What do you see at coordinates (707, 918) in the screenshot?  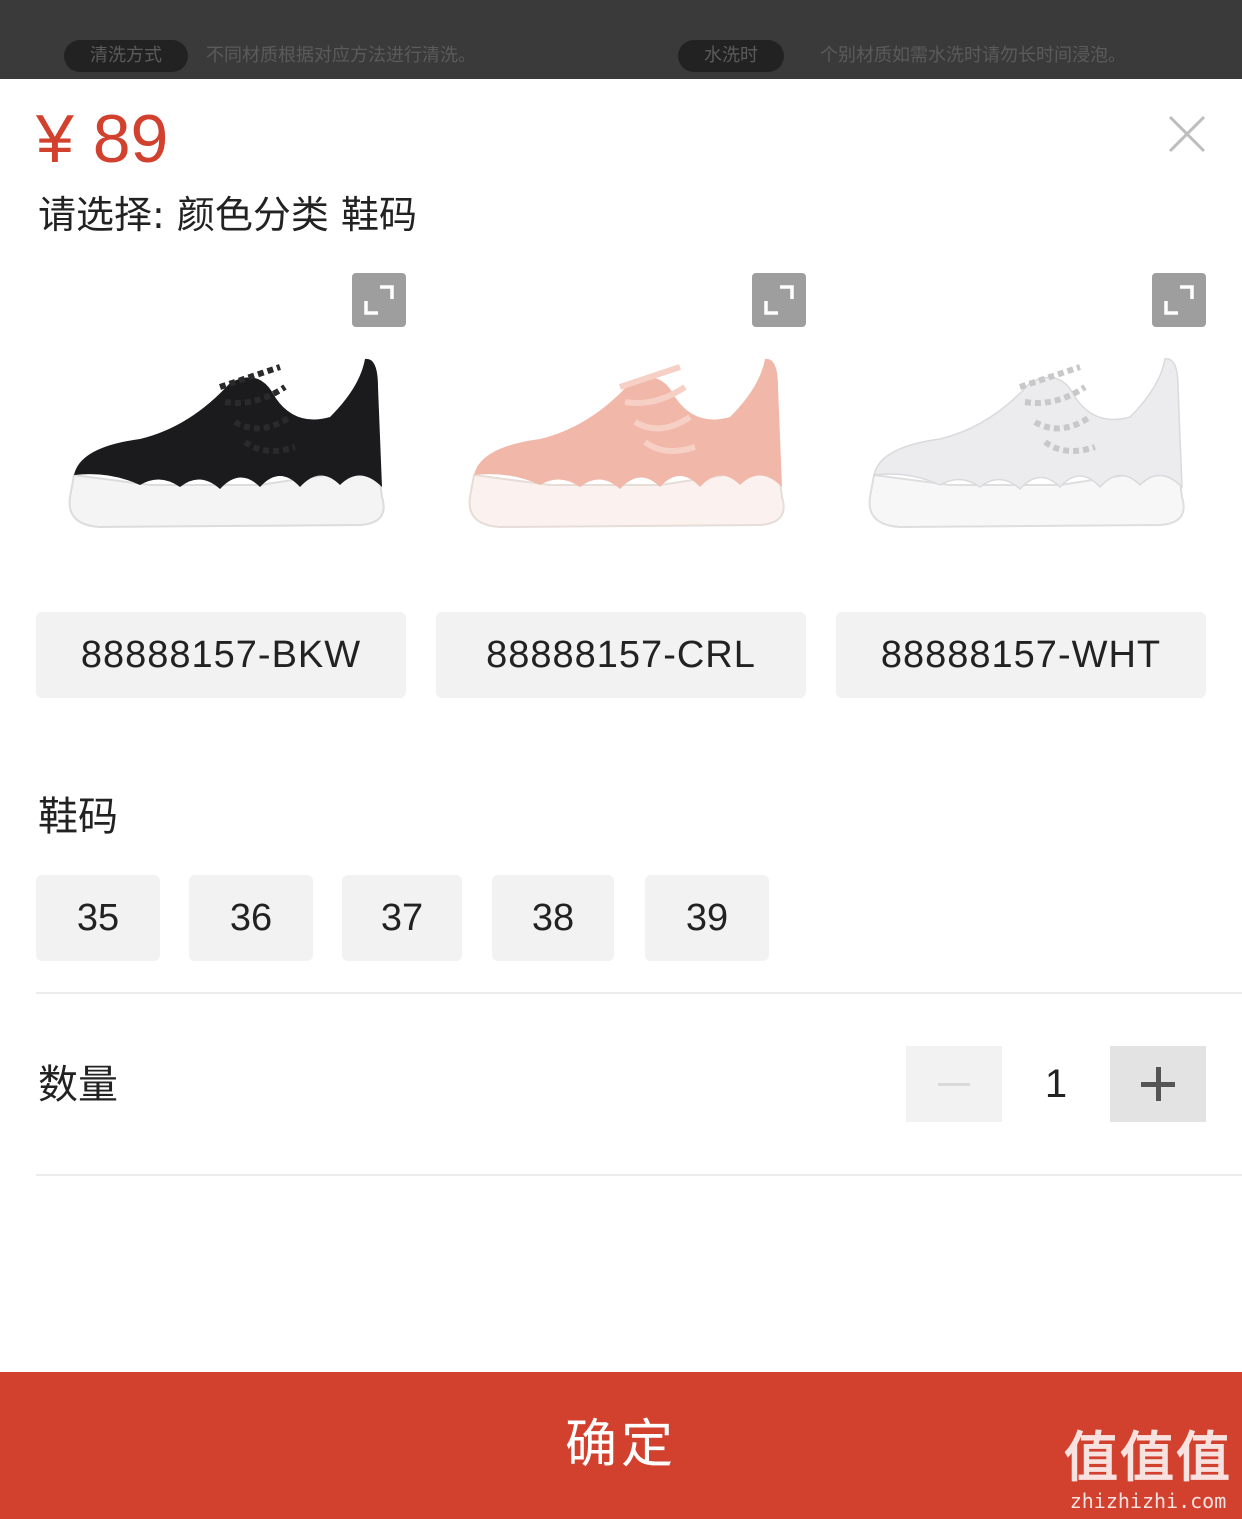 I see `size-option-39: 39` at bounding box center [707, 918].